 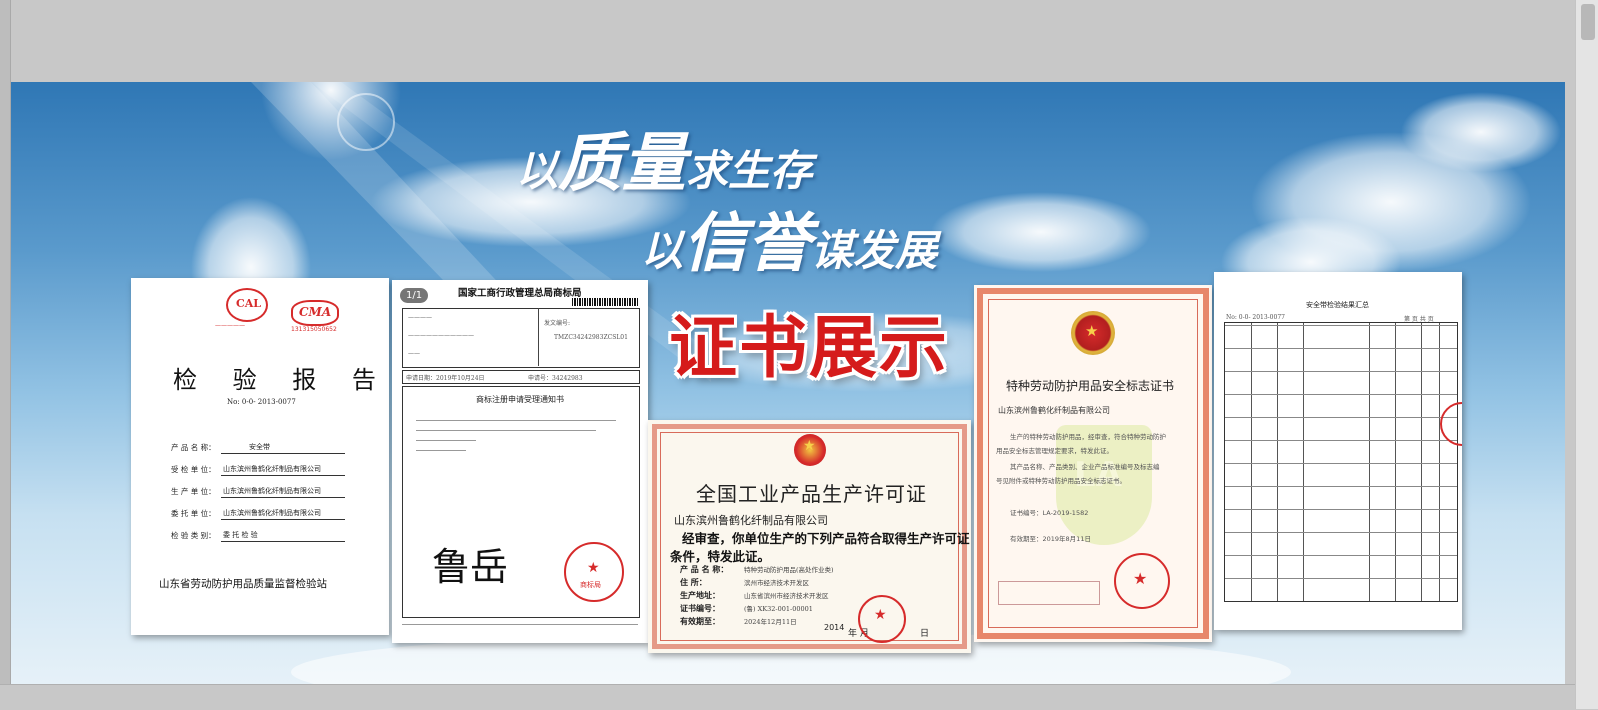 What do you see at coordinates (834, 627) in the screenshot?
I see `license-year: 2014` at bounding box center [834, 627].